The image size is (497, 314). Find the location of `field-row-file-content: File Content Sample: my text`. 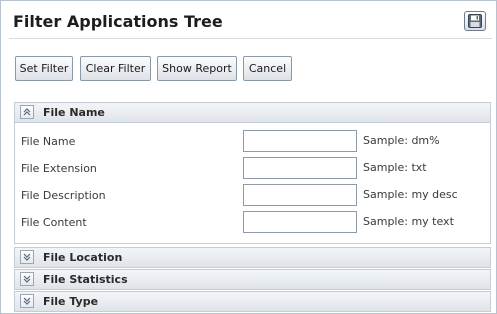

field-row-file-content: File Content Sample: my text is located at coordinates (252, 222).